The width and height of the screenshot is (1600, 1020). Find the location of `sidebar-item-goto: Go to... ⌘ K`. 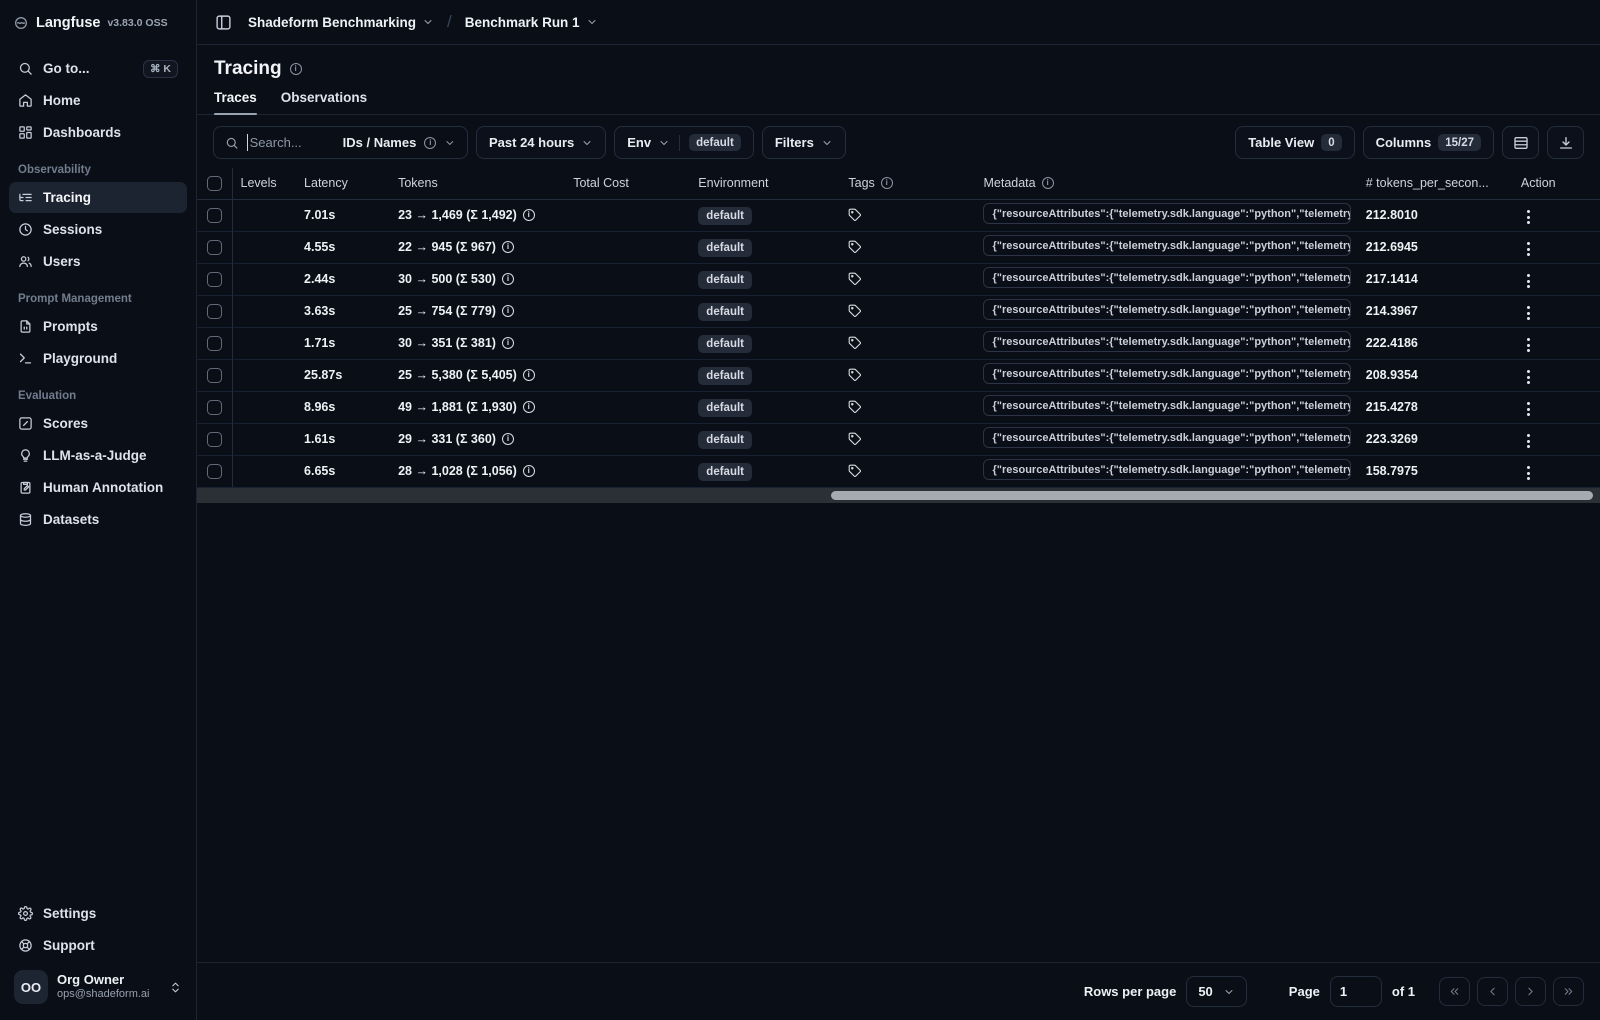

sidebar-item-goto: Go to... ⌘ K is located at coordinates (98, 68).